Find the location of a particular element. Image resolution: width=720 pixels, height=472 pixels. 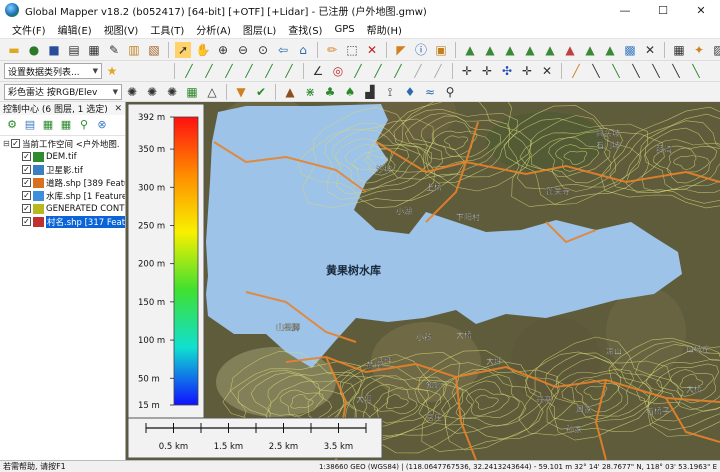

menu-help: 帮助(H) is located at coordinates (384, 29).